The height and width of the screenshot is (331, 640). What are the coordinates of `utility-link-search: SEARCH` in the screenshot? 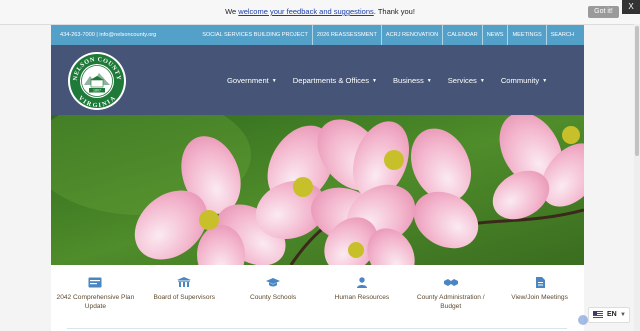 It's located at (561, 35).